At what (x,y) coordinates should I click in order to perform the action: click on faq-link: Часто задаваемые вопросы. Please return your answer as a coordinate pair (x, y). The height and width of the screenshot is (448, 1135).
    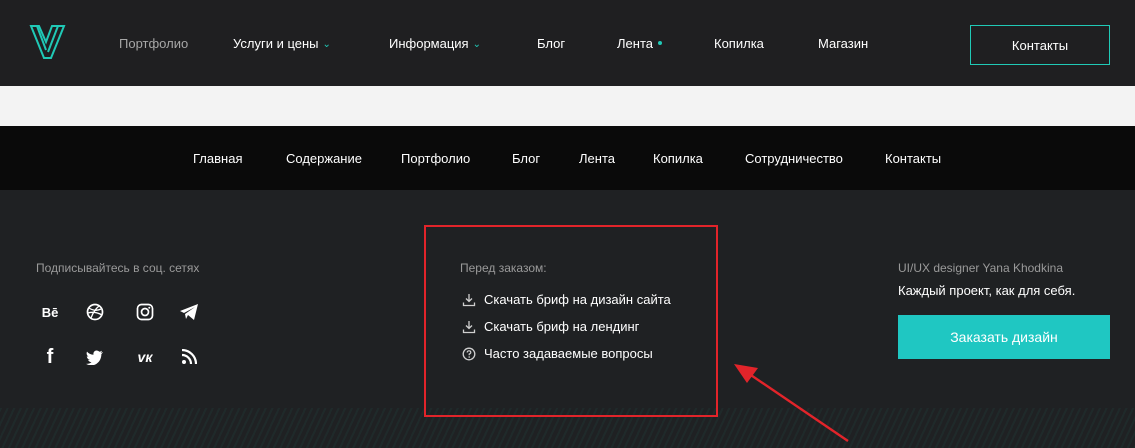
    Looking at the image, I should click on (557, 353).